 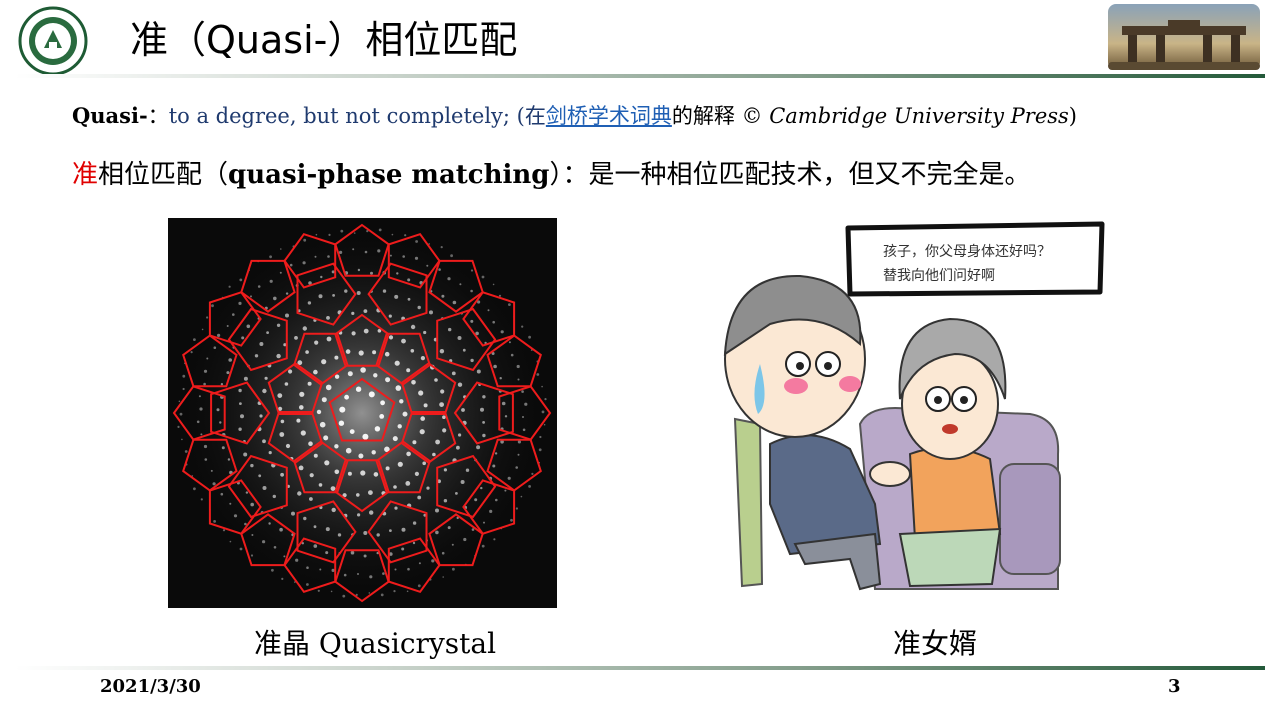 What do you see at coordinates (163, 175) in the screenshot?
I see `qpm-rest: 相位匹配（` at bounding box center [163, 175].